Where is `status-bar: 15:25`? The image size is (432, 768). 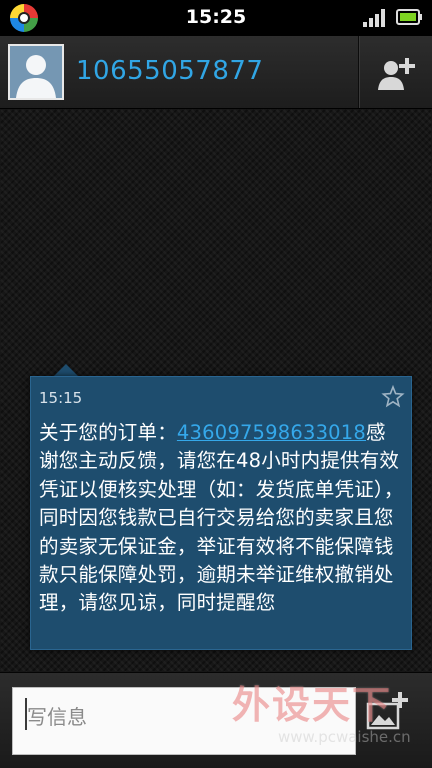 status-bar: 15:25 is located at coordinates (216, 18).